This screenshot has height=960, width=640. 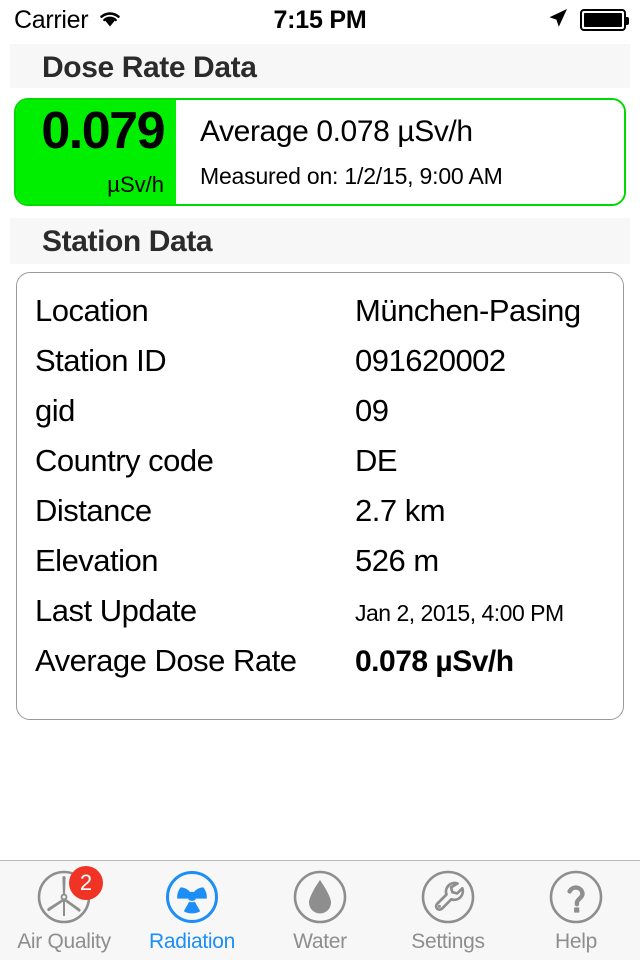 What do you see at coordinates (448, 897) in the screenshot?
I see `wrench-icon` at bounding box center [448, 897].